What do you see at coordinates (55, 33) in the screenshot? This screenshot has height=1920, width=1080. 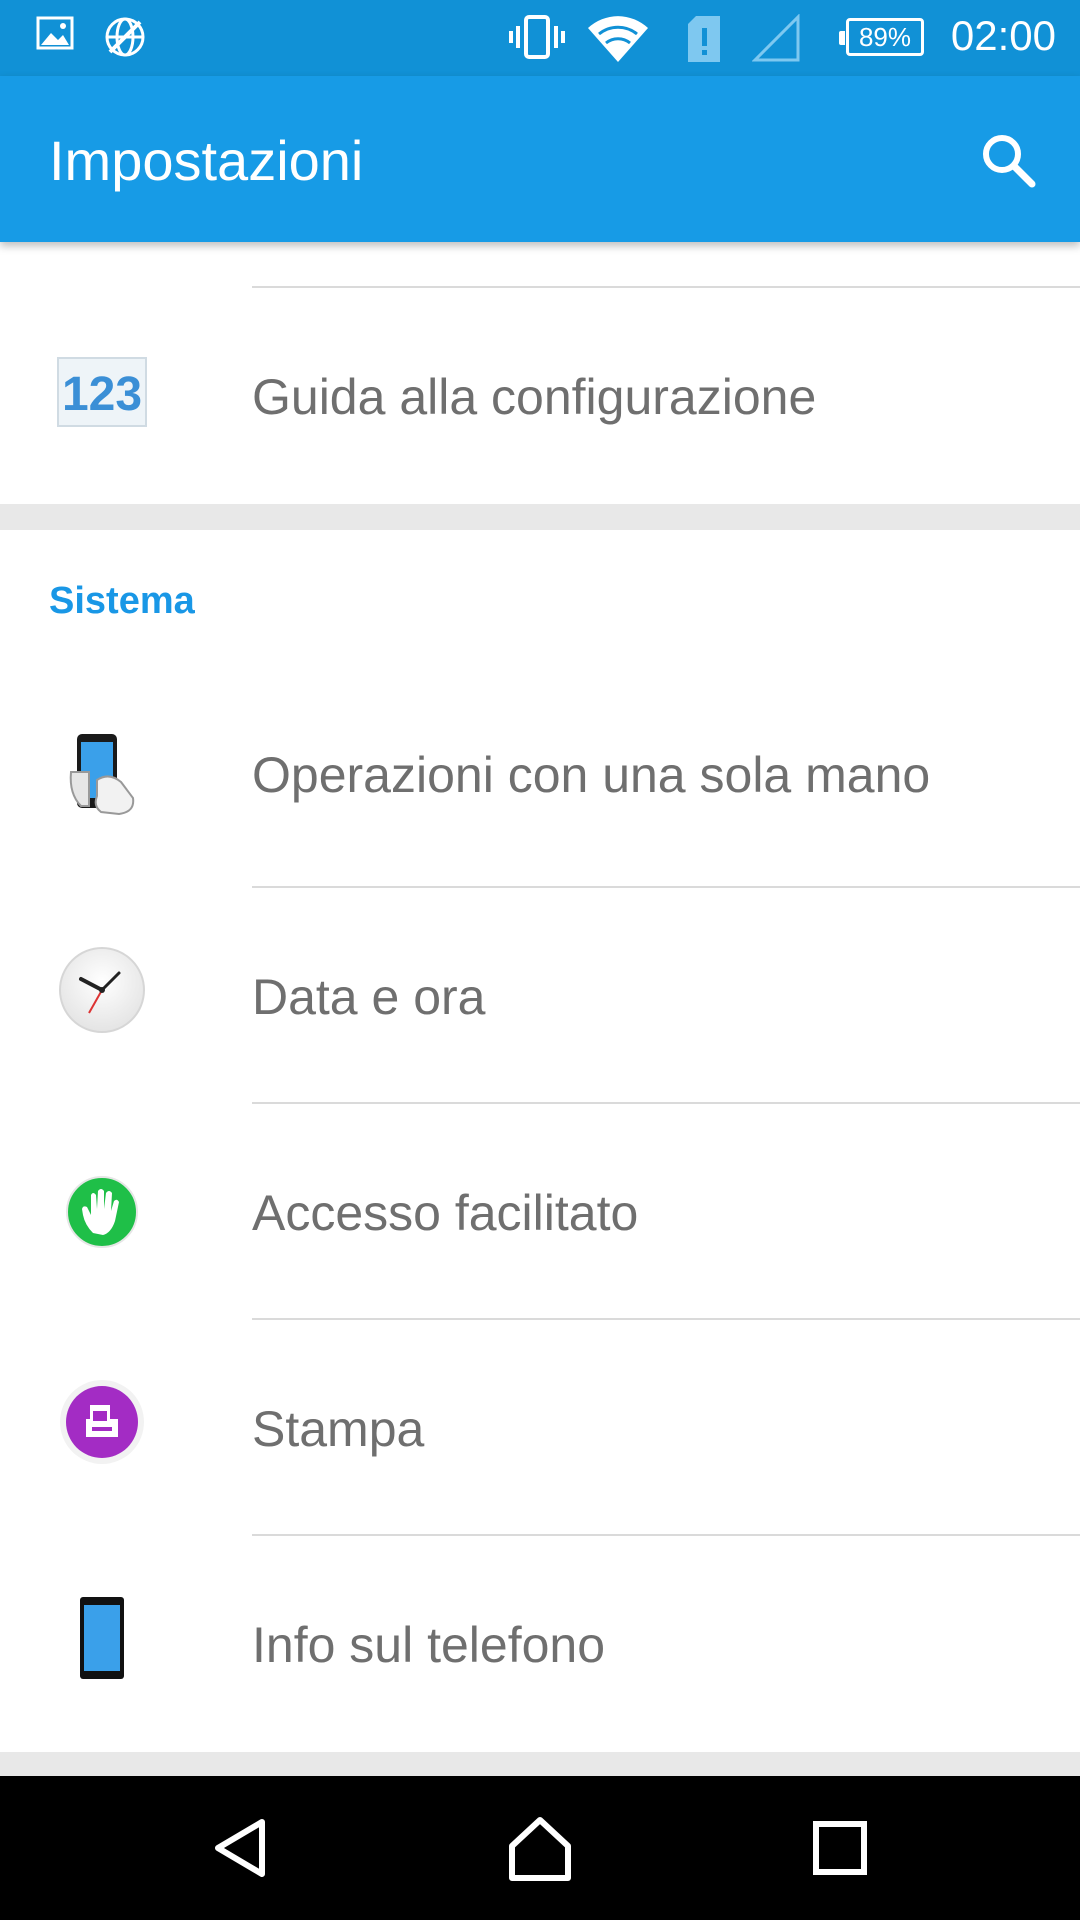 I see `image-icon` at bounding box center [55, 33].